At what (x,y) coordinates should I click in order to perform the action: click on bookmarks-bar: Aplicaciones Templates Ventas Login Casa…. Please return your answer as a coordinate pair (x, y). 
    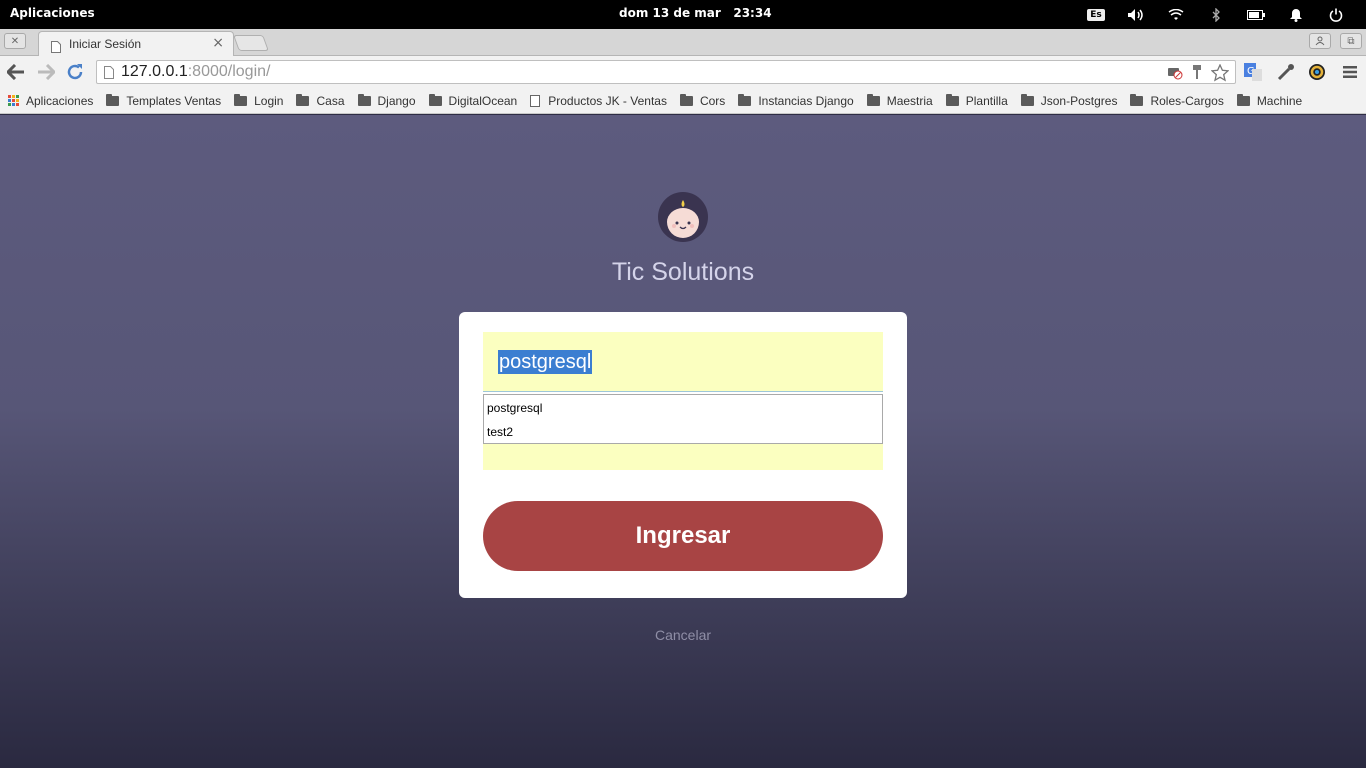
    Looking at the image, I should click on (683, 101).